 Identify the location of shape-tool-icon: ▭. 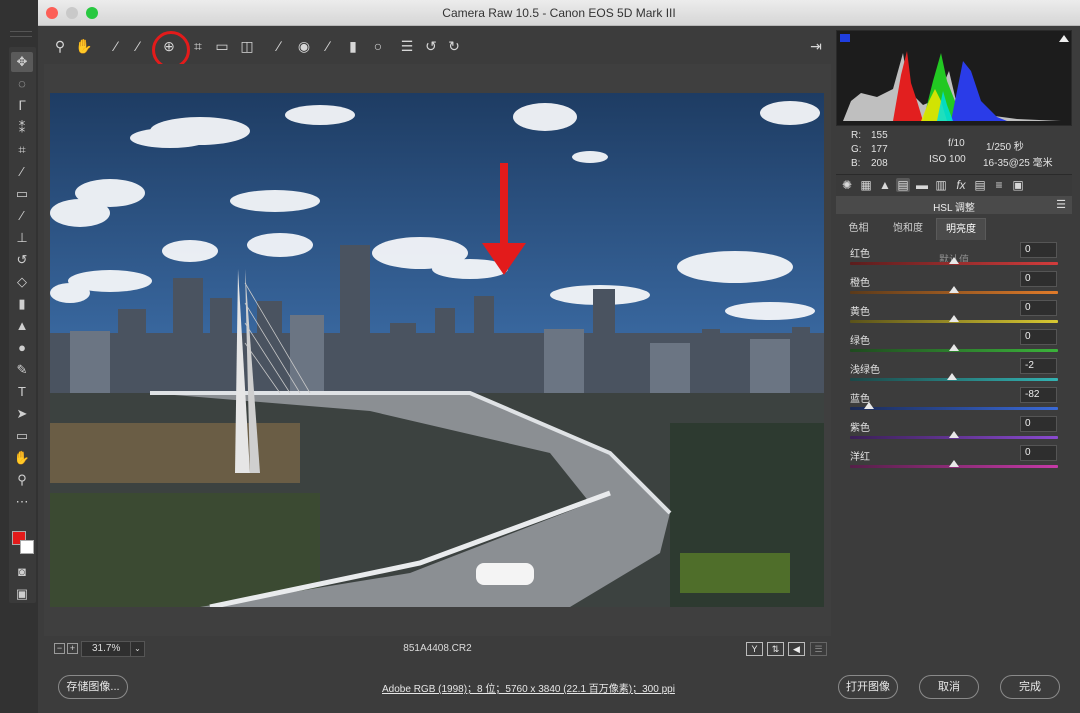
(22, 436).